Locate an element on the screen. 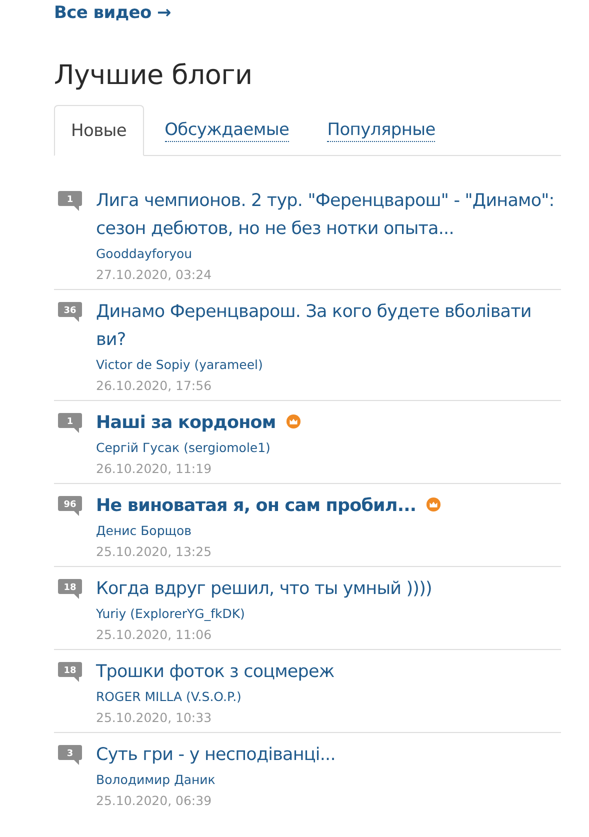  post-date: 25.10.2020, 13:25 is located at coordinates (154, 552).